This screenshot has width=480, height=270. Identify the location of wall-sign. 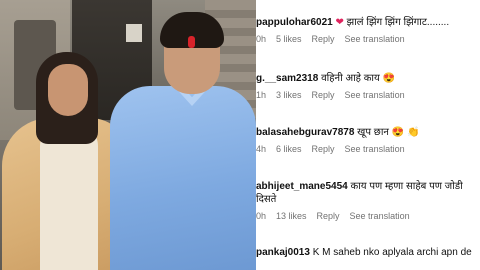
(134, 33).